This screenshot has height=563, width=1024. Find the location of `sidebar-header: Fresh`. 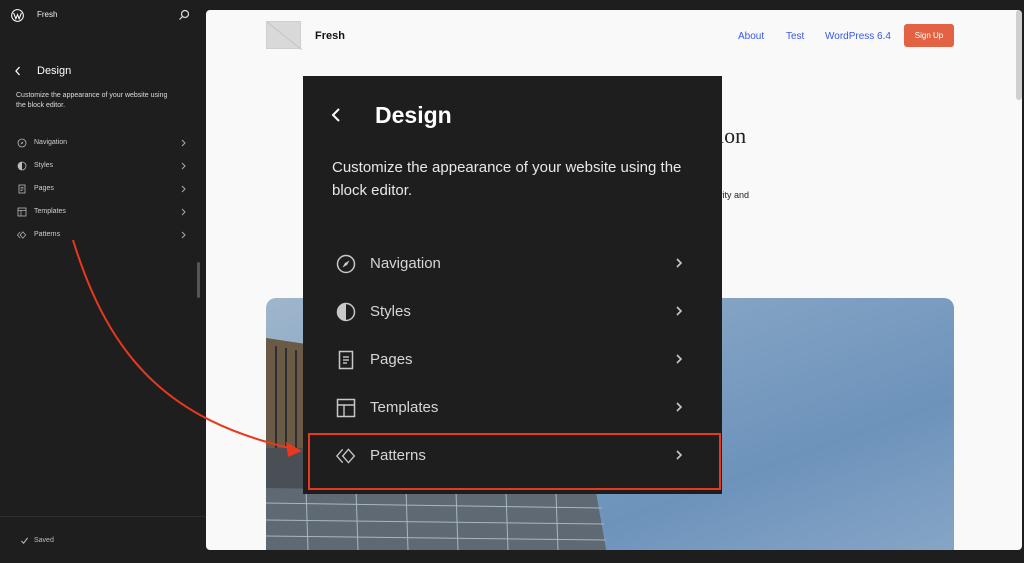

sidebar-header: Fresh is located at coordinates (103, 16).